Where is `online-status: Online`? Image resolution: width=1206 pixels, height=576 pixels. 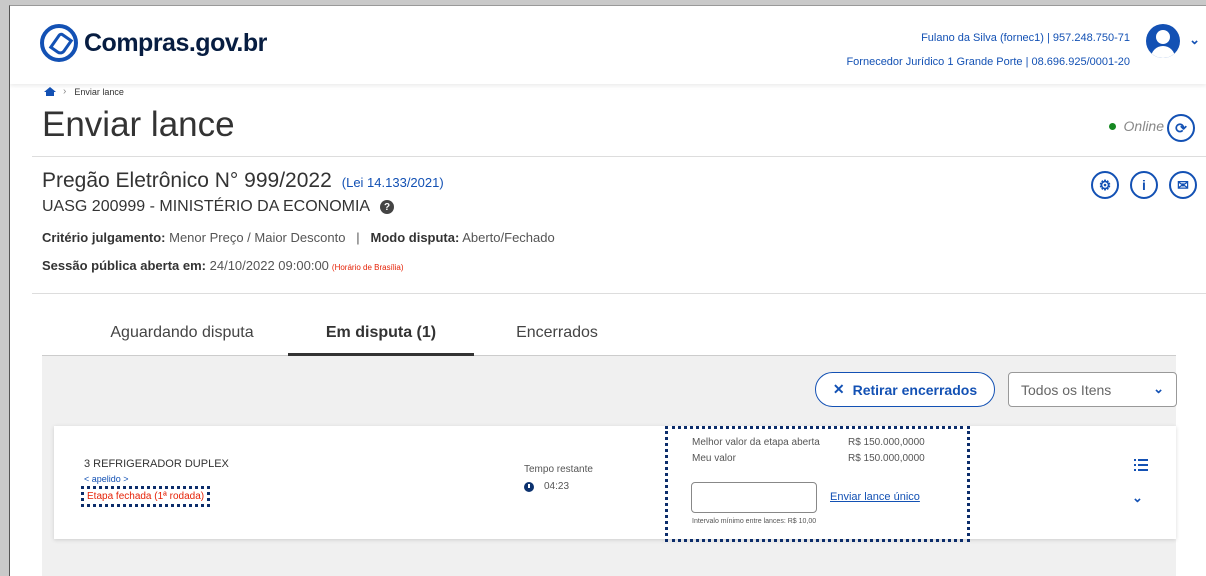 online-status: Online is located at coordinates (1136, 126).